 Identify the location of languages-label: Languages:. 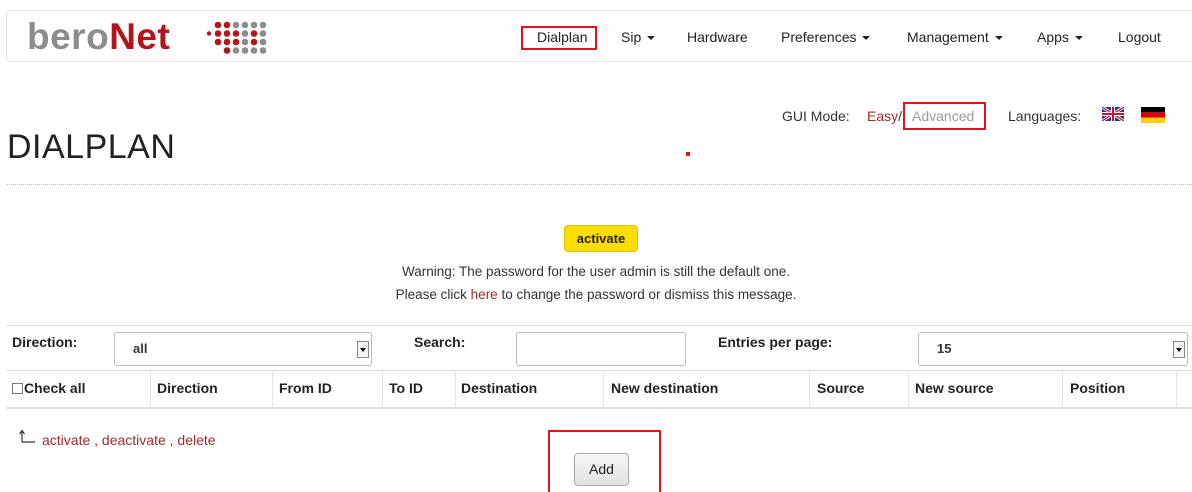
(1045, 116).